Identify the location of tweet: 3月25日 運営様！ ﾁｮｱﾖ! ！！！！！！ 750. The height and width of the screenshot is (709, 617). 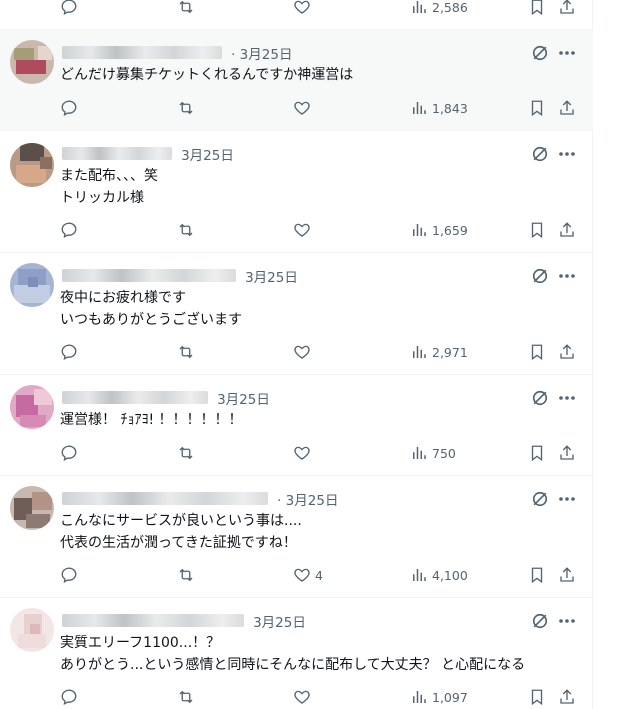
(296, 425).